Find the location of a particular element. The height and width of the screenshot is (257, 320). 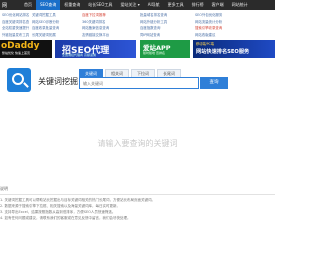

link: SEO外包优化服务 is located at coordinates (234, 15).